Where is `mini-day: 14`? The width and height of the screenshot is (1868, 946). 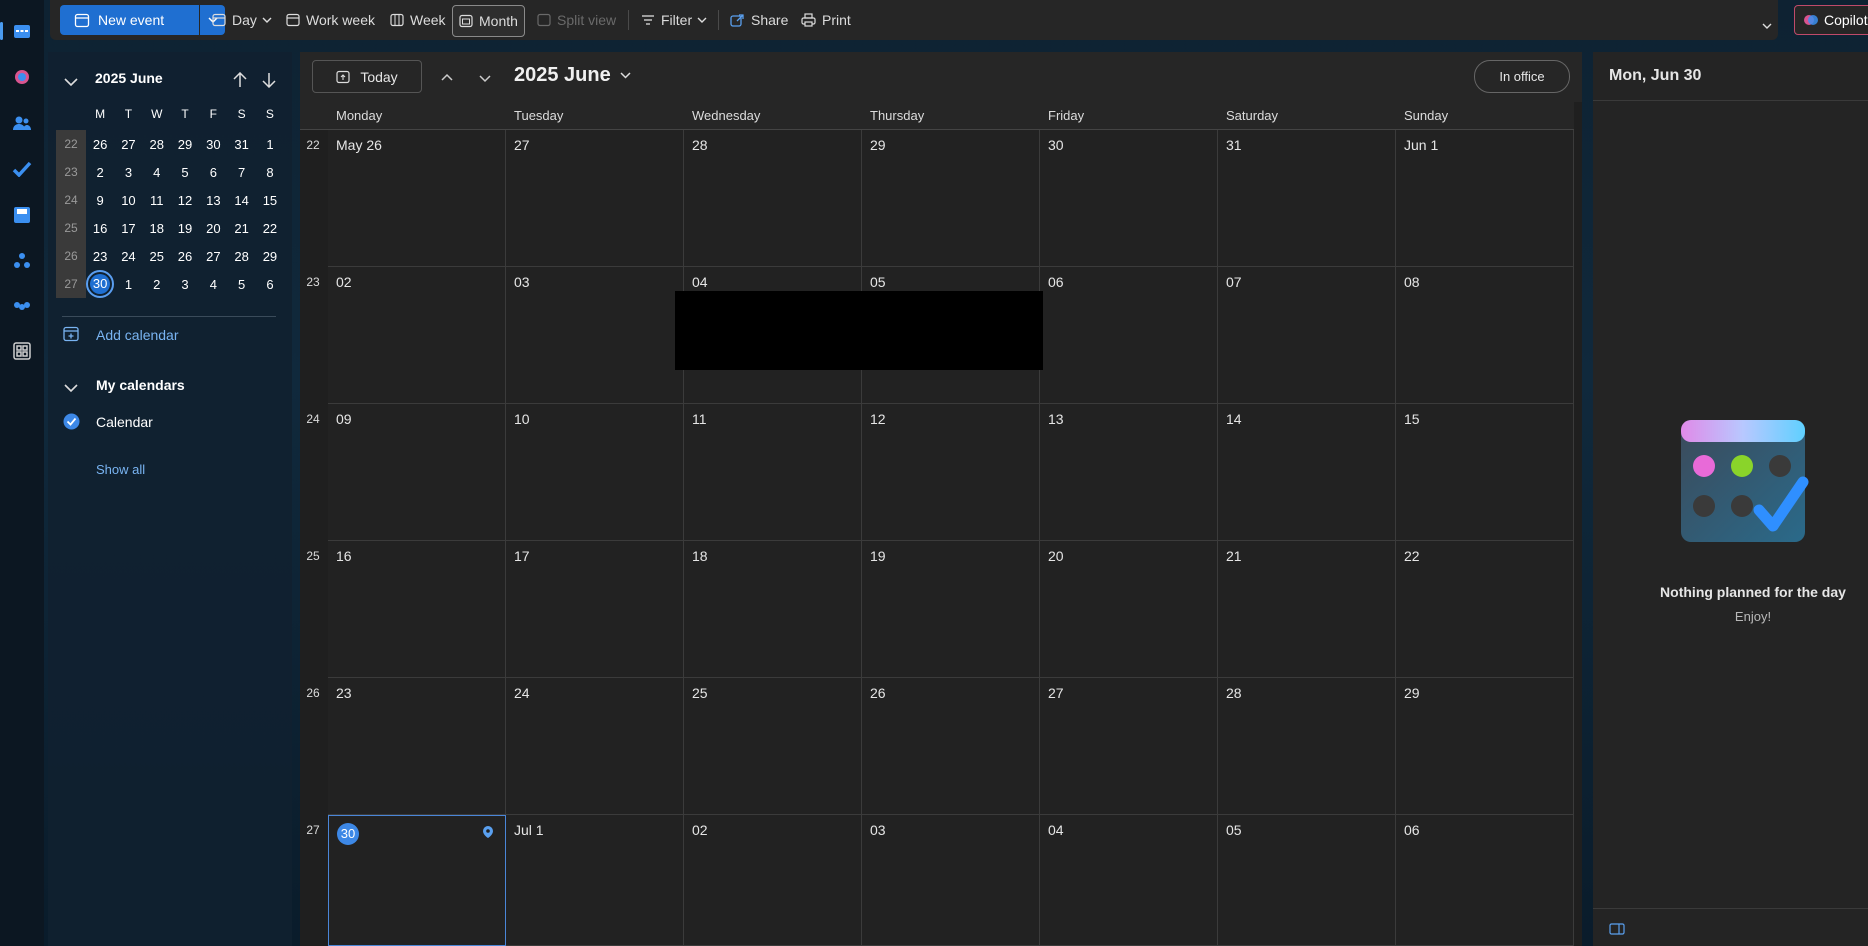
mini-day: 14 is located at coordinates (241, 200).